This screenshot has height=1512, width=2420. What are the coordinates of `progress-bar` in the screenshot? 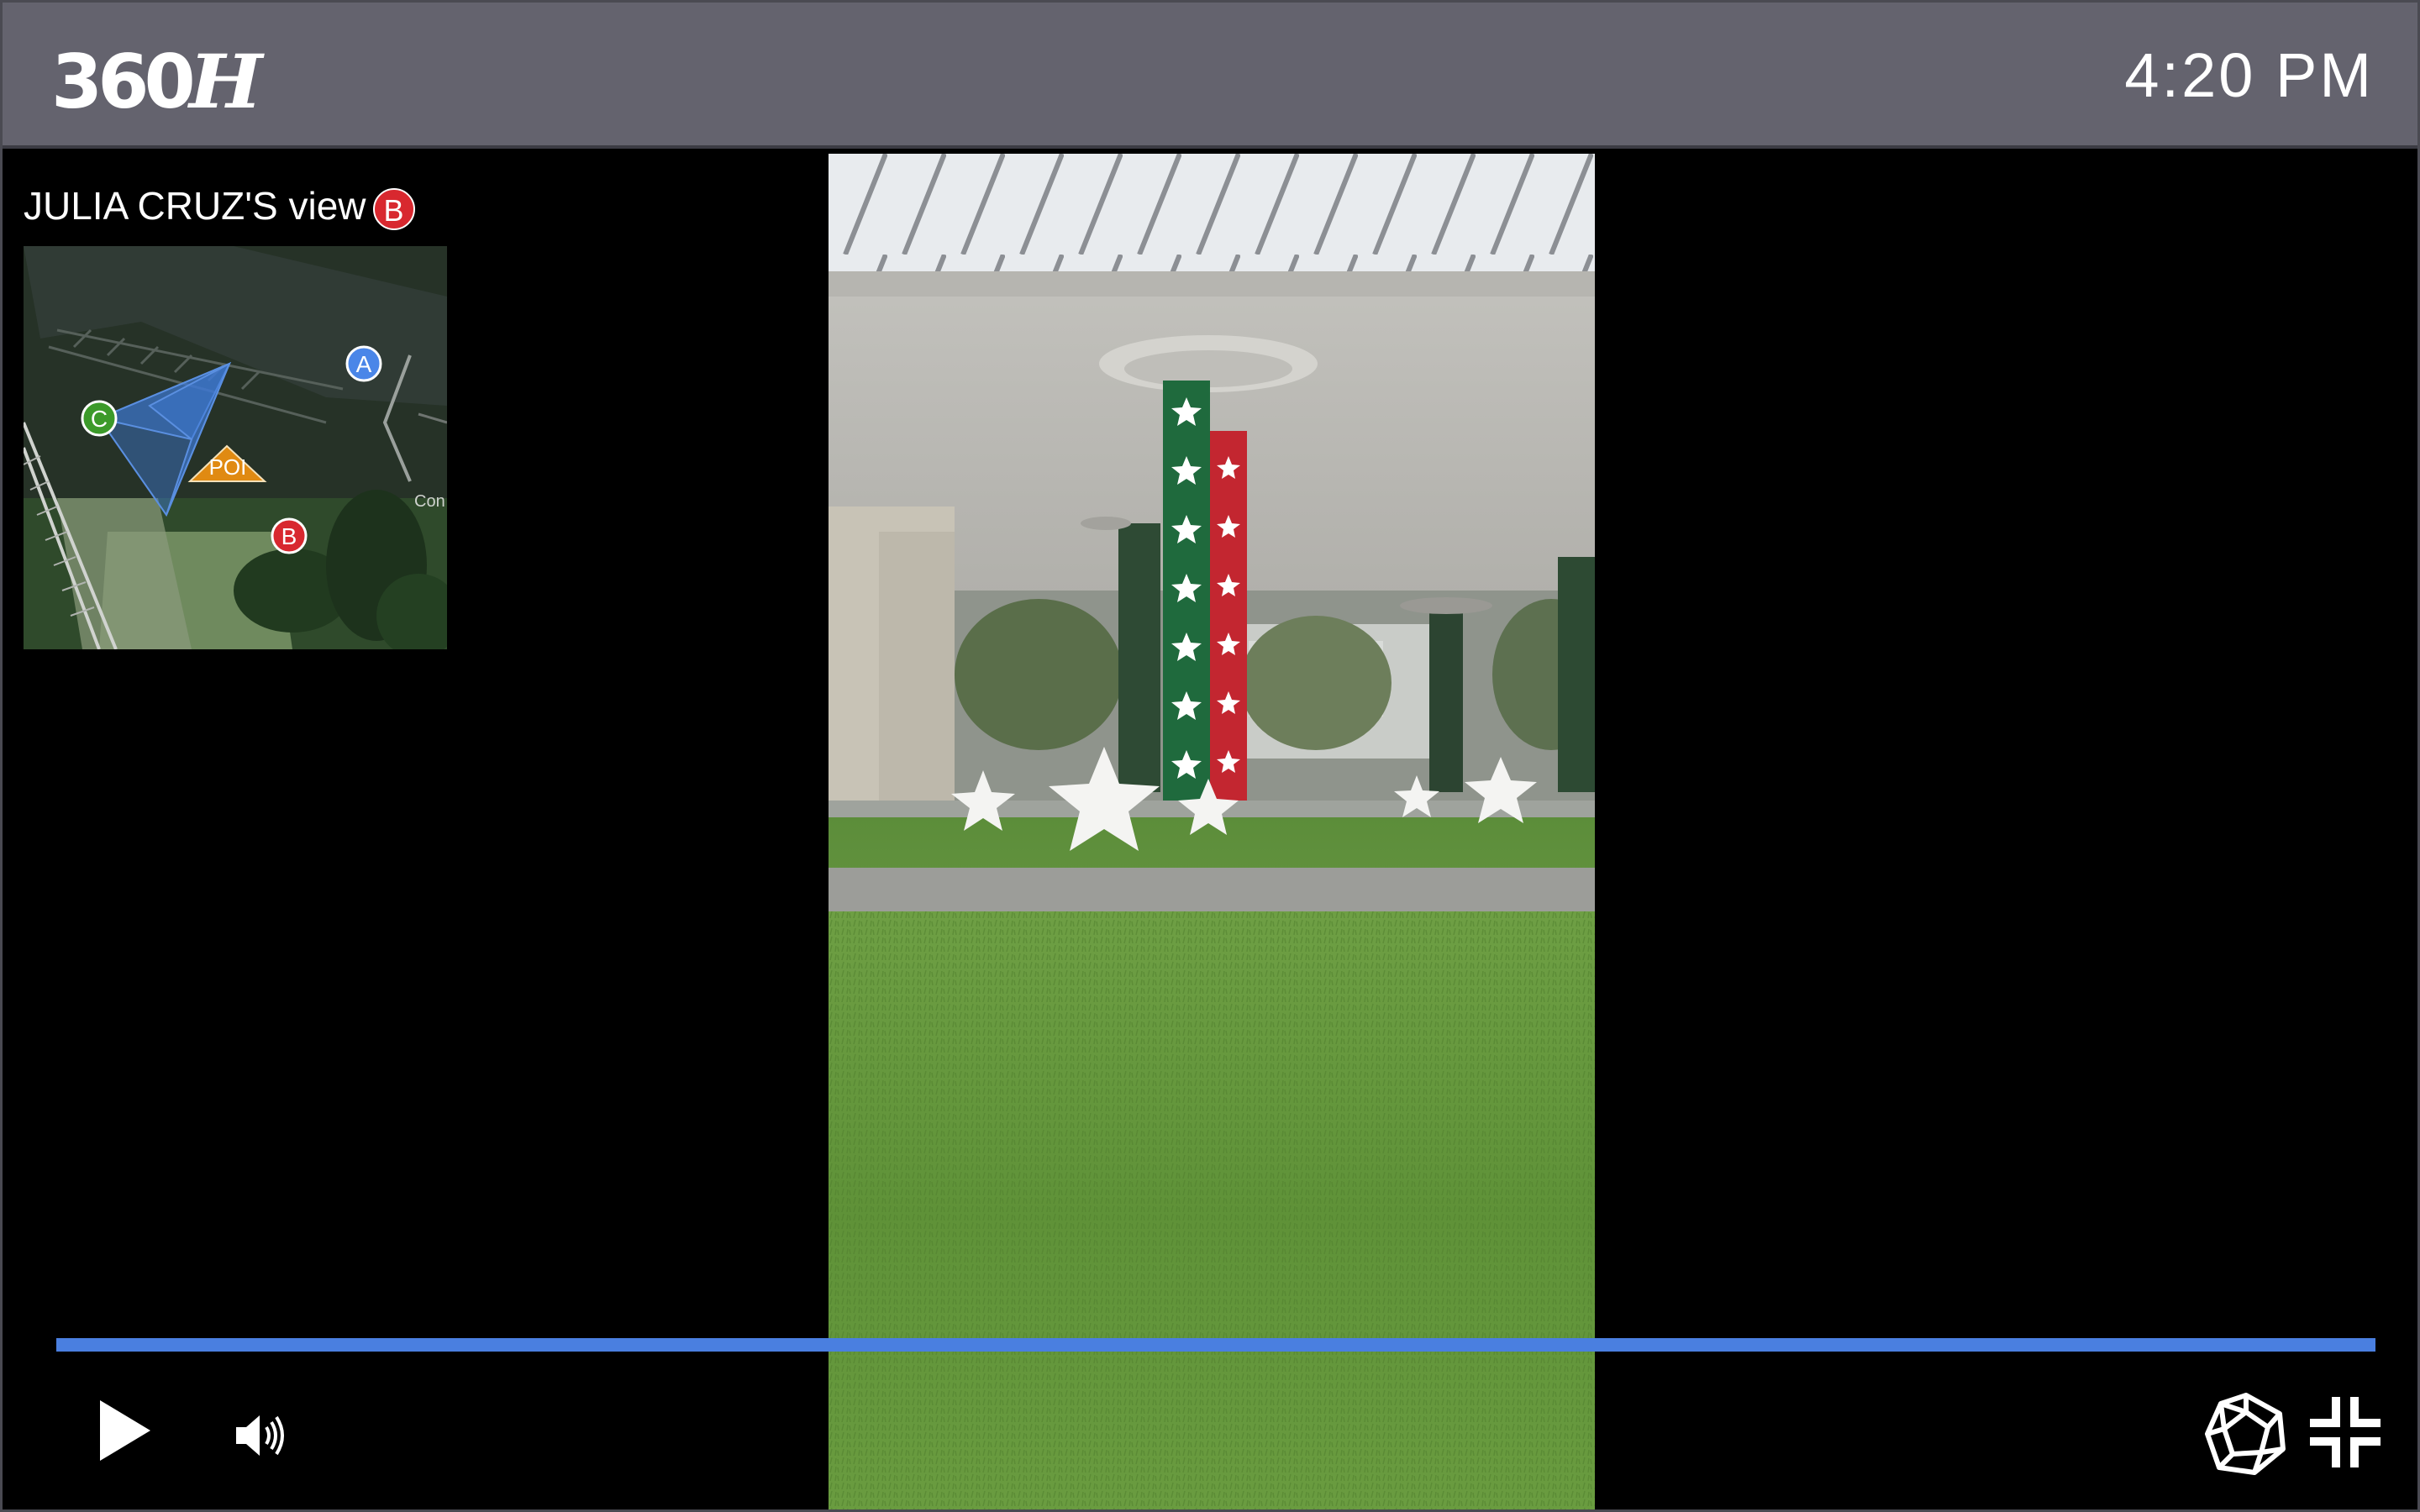 It's located at (1215, 1345).